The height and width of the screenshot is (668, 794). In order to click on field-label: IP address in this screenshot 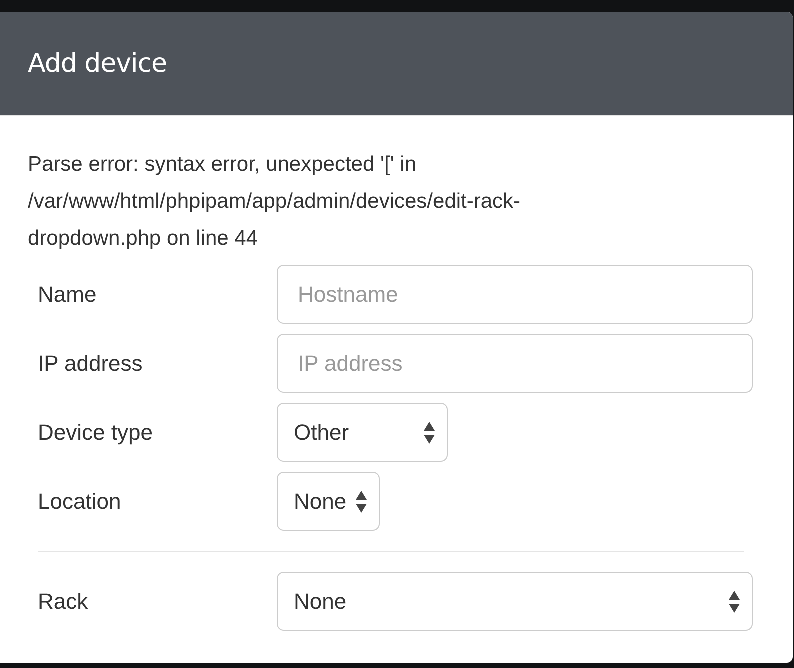, I will do `click(91, 363)`.